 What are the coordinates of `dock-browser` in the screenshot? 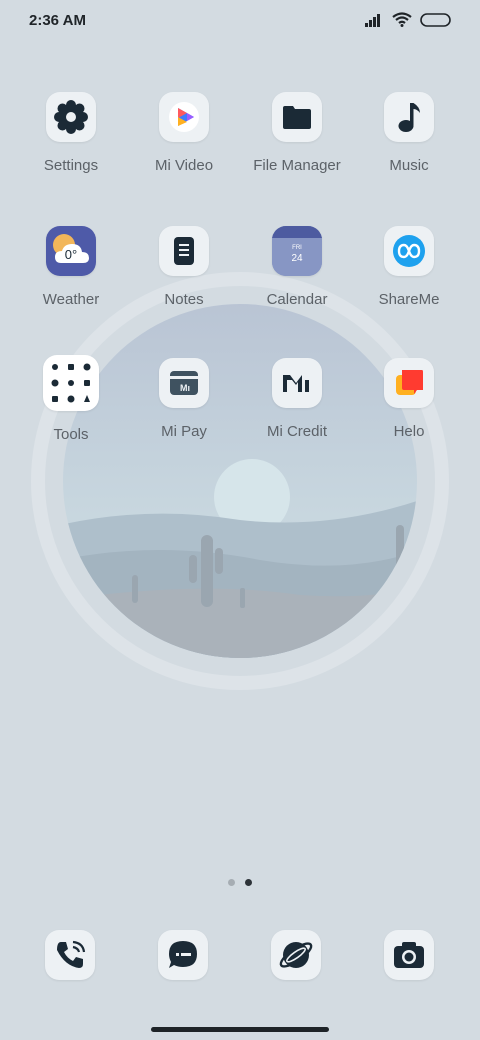 It's located at (296, 955).